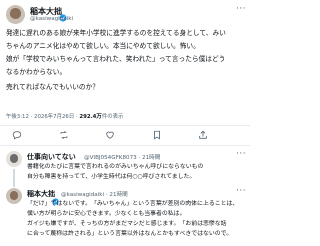 The width and height of the screenshot is (320, 246). Describe the element at coordinates (122, 157) in the screenshot. I see `reply1-author-handle: @VIBJ054GFK8073 · 21時間` at that location.